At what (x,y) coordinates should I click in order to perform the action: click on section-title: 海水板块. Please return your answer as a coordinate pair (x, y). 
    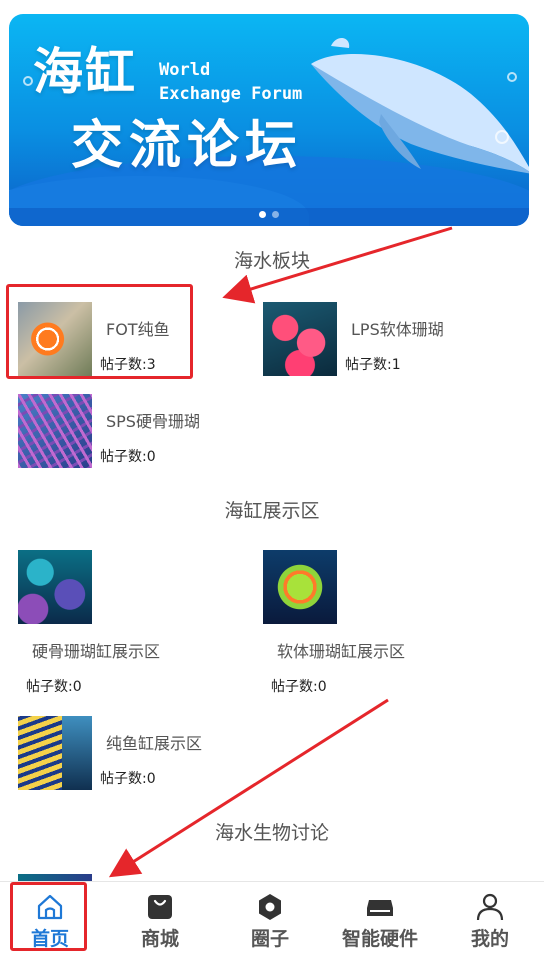
    Looking at the image, I should click on (271, 261).